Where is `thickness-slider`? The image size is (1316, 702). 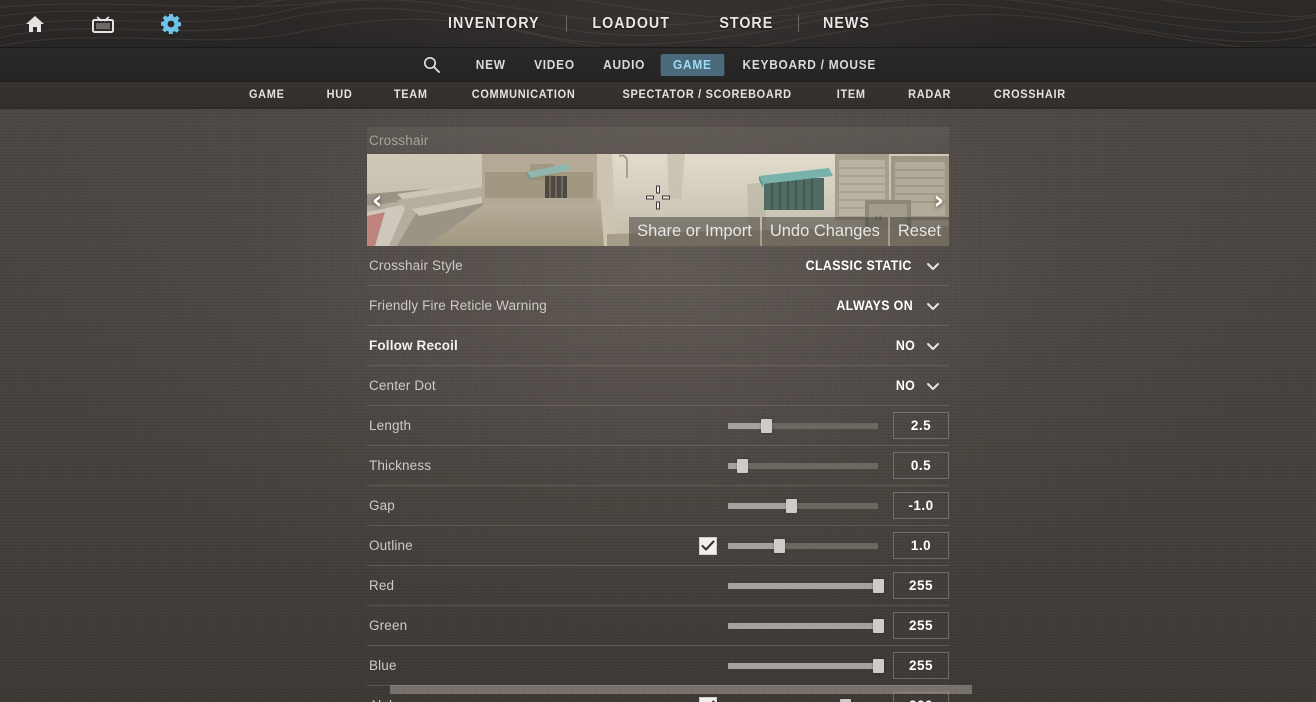 thickness-slider is located at coordinates (803, 466).